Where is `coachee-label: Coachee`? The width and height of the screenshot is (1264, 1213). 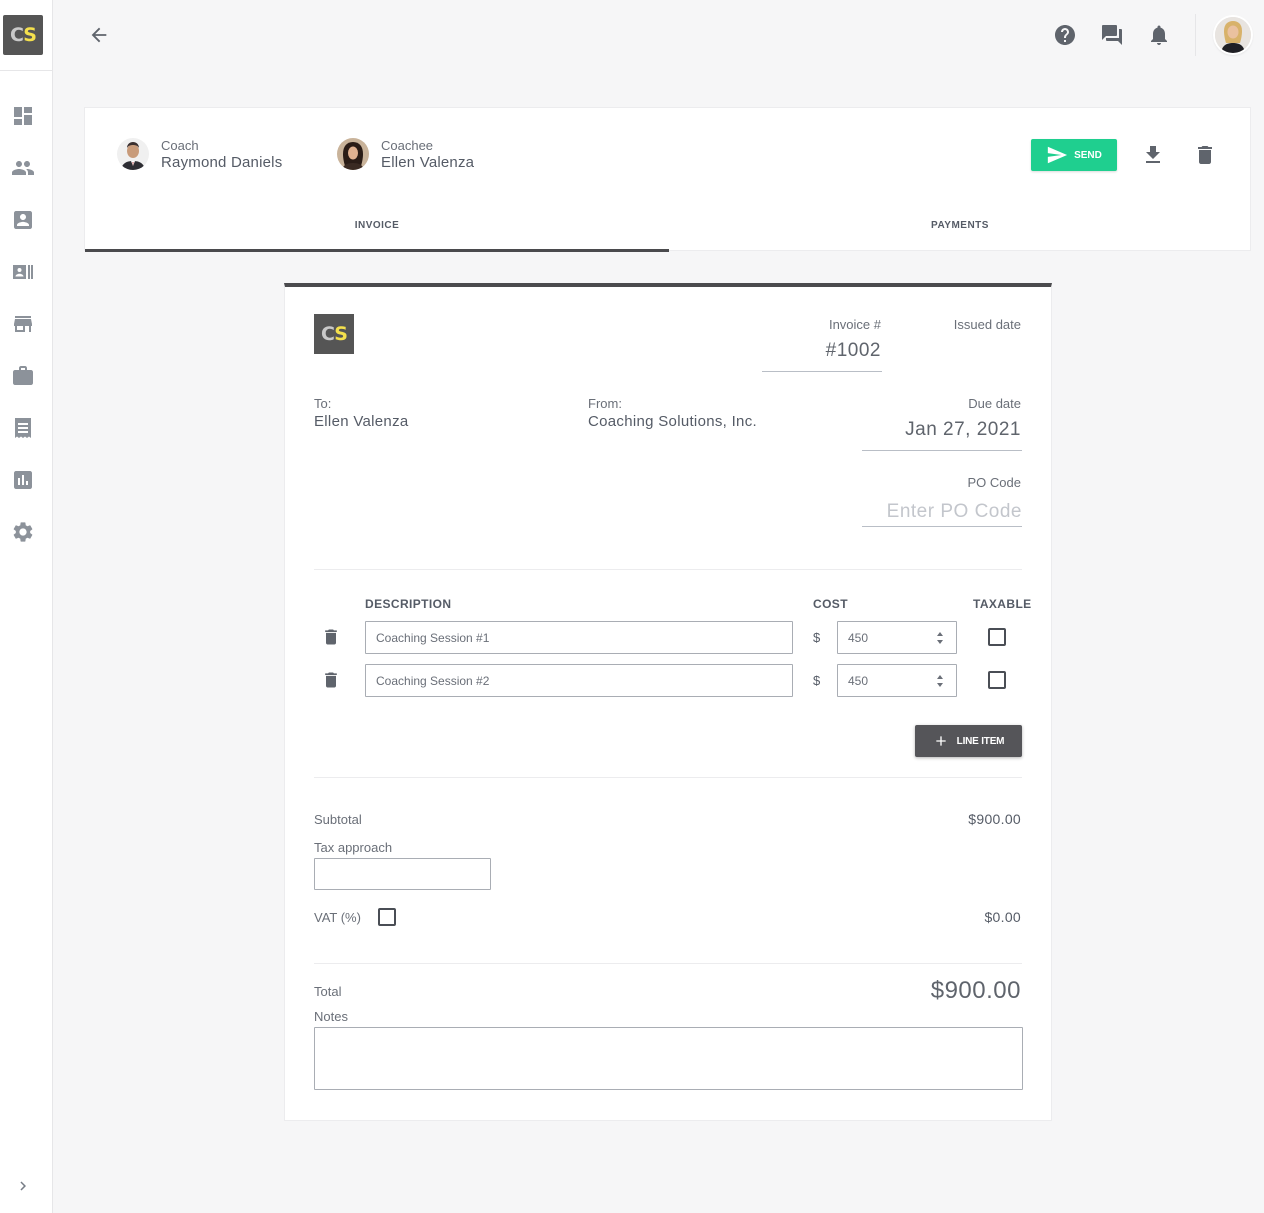
coachee-label: Coachee is located at coordinates (407, 145).